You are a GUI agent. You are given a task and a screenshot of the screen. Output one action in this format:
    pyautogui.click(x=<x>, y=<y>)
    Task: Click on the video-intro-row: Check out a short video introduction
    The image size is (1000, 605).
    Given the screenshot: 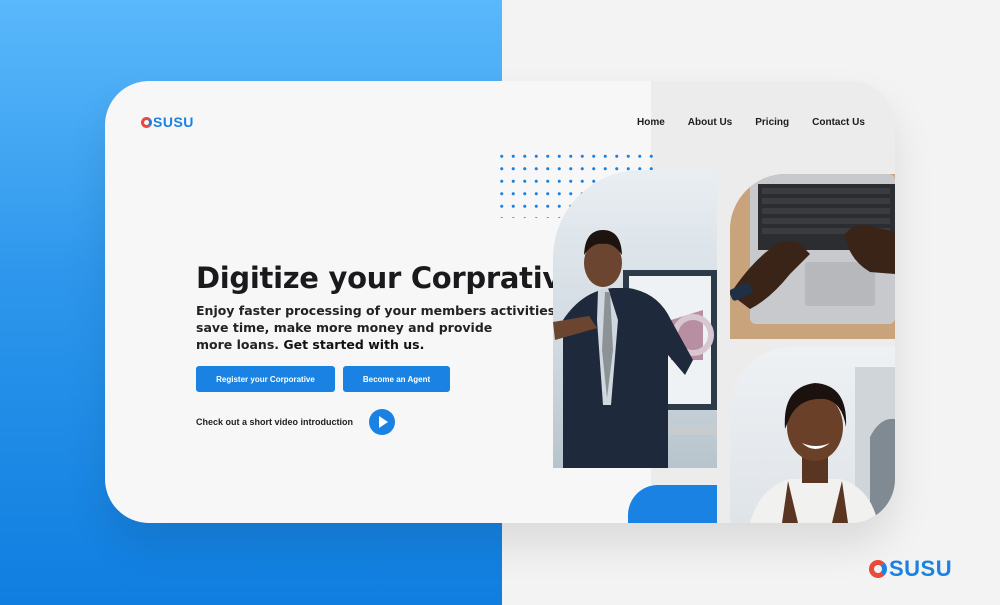 What is the action you would take?
    pyautogui.click(x=296, y=422)
    